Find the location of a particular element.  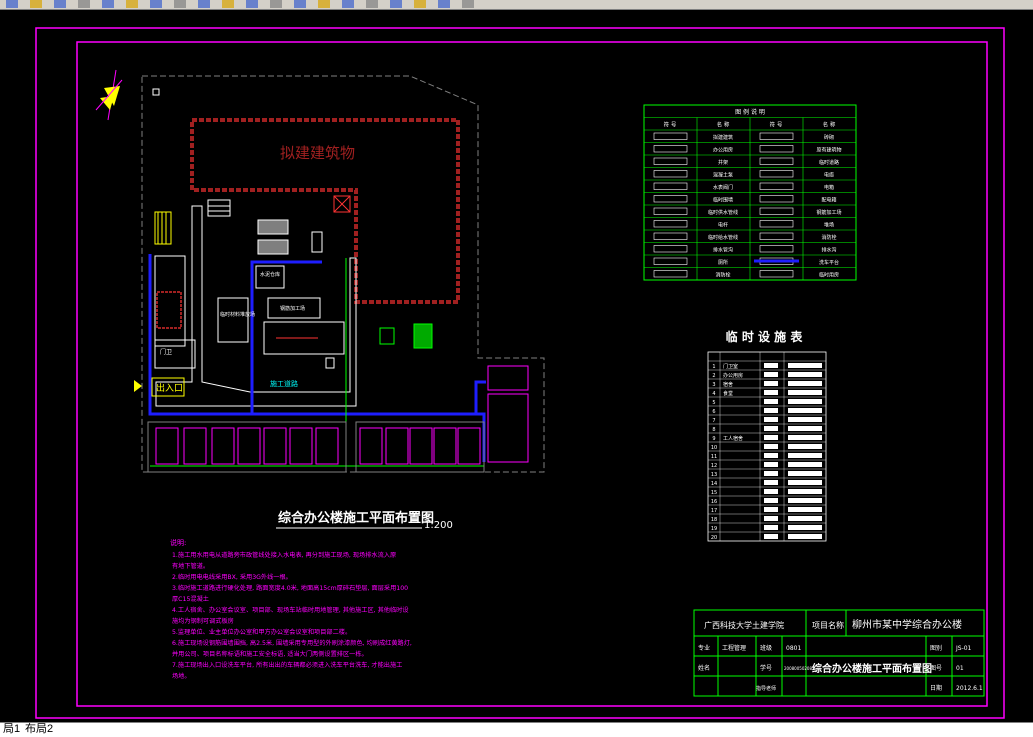

svg-text: 水泥仓库 is located at coordinates (270, 274).